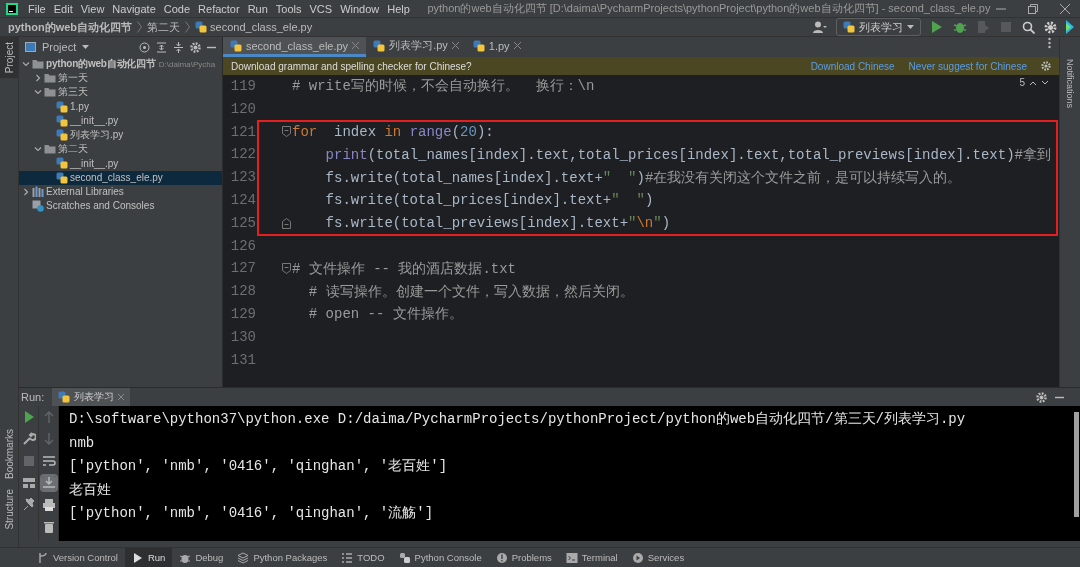 The height and width of the screenshot is (567, 1080). Describe the element at coordinates (687, 154) in the screenshot. I see `code-line: print(total_names[index].text,total_prices[index].text,total_previews[index].text)#拿到` at that location.